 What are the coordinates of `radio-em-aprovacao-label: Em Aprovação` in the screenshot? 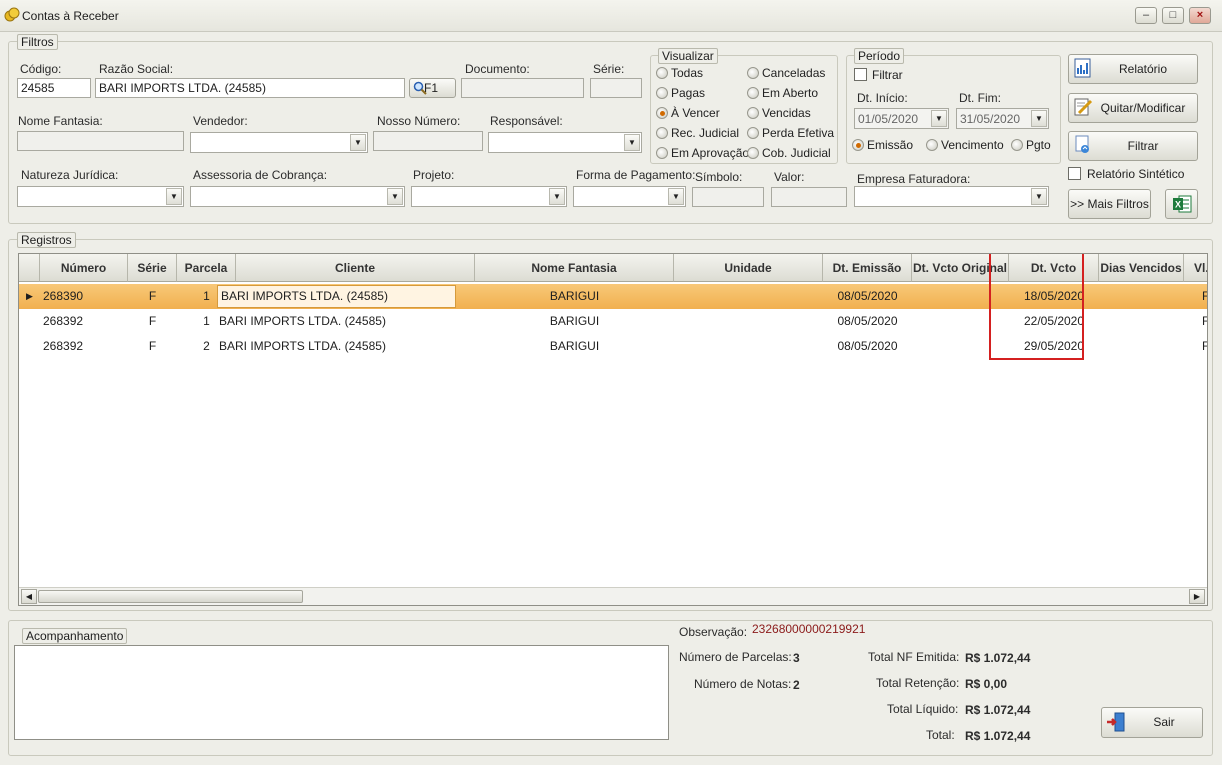 It's located at (710, 153).